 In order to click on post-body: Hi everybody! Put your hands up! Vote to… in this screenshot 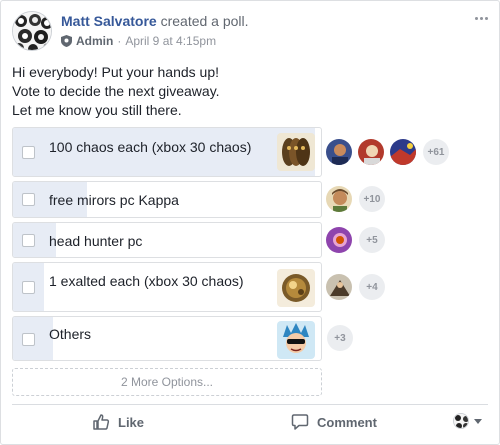, I will do `click(242, 91)`.